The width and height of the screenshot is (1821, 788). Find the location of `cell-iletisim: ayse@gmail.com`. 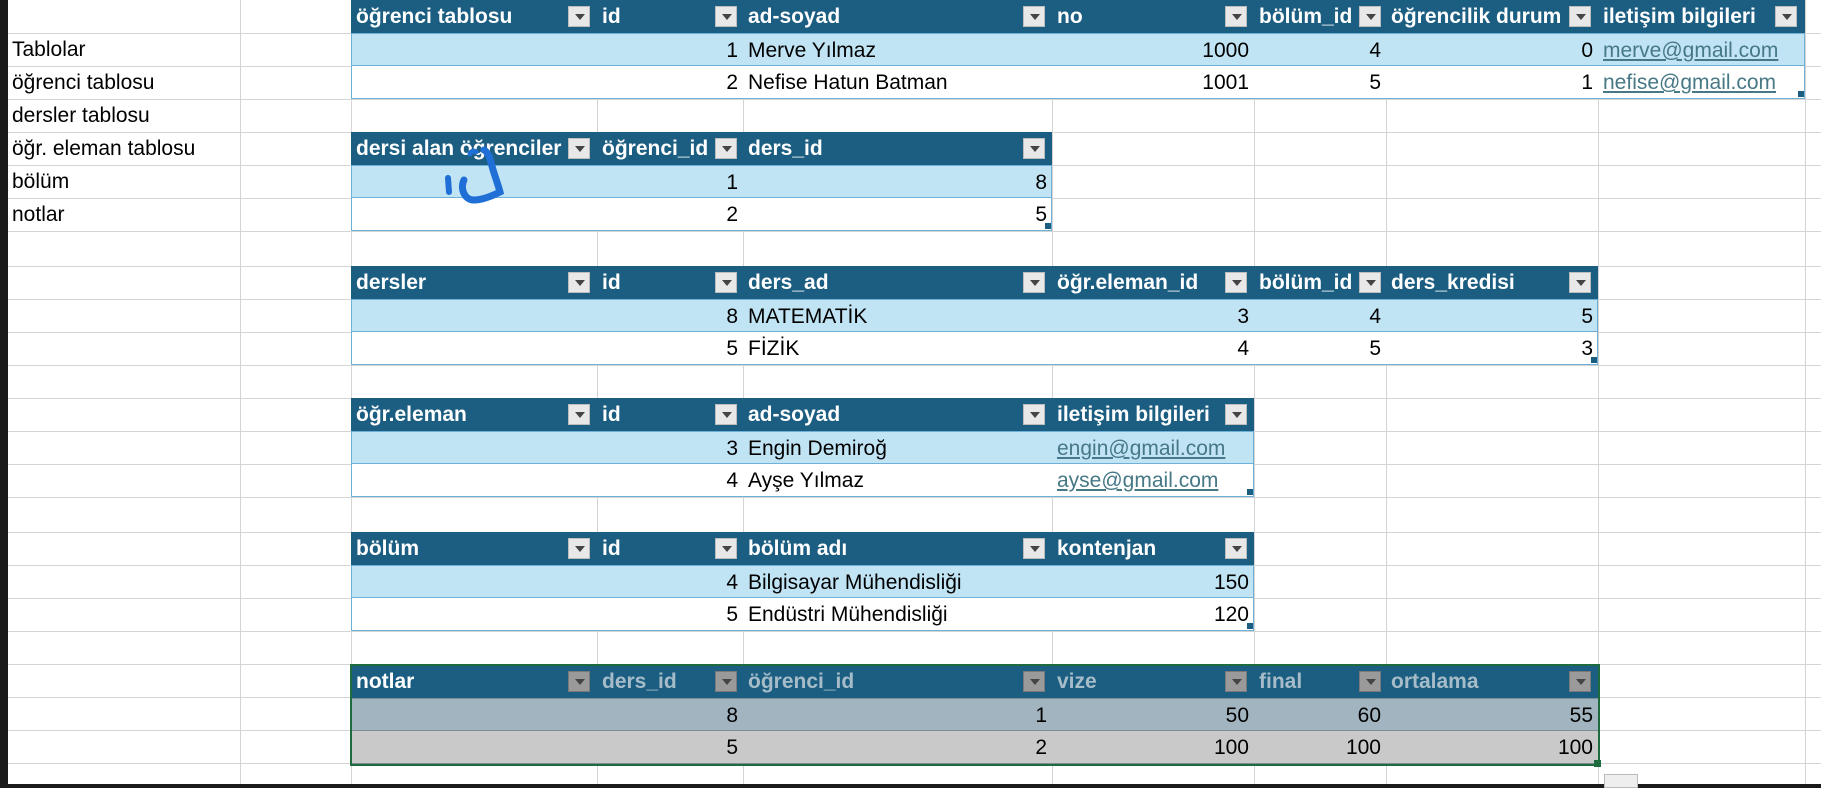

cell-iletisim: ayse@gmail.com is located at coordinates (1153, 480).